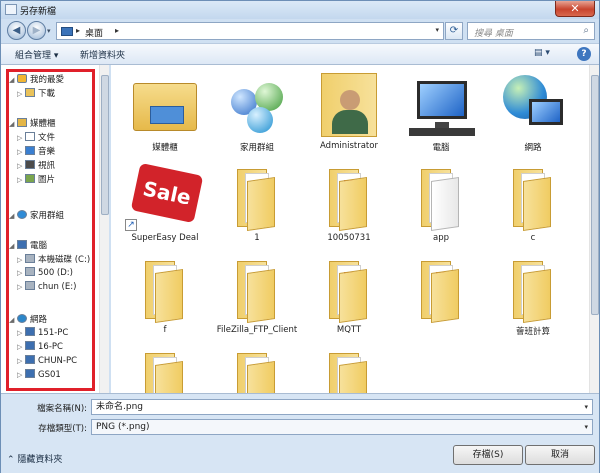 This screenshot has height=473, width=600. I want to click on hide-folders-button: ⌃ 隱藏資料夾, so click(34, 458).